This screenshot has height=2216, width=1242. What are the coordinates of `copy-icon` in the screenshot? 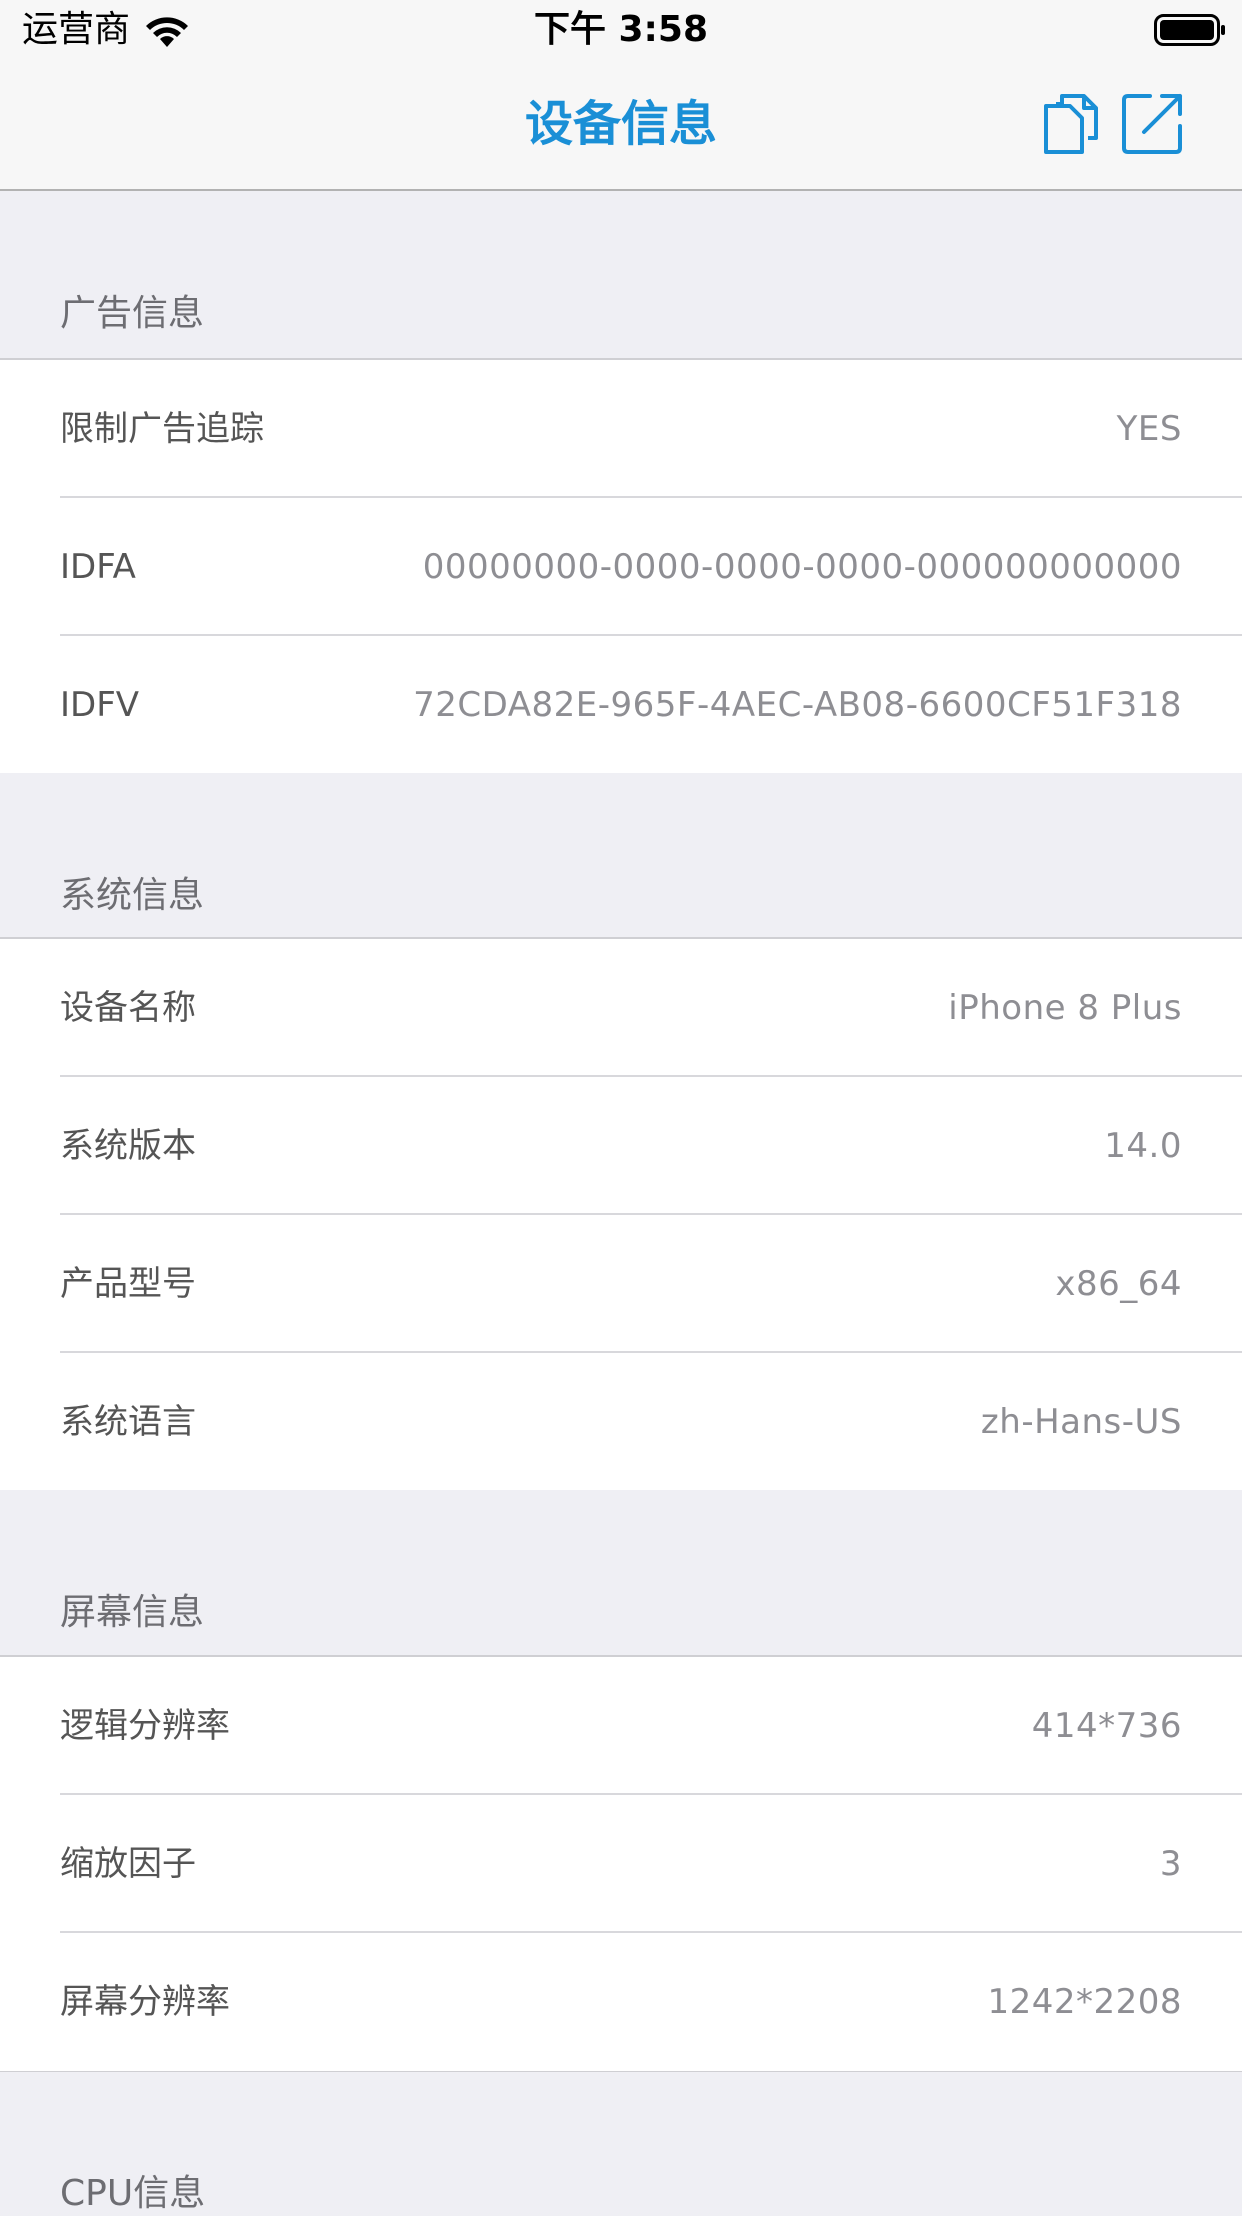 It's located at (1071, 124).